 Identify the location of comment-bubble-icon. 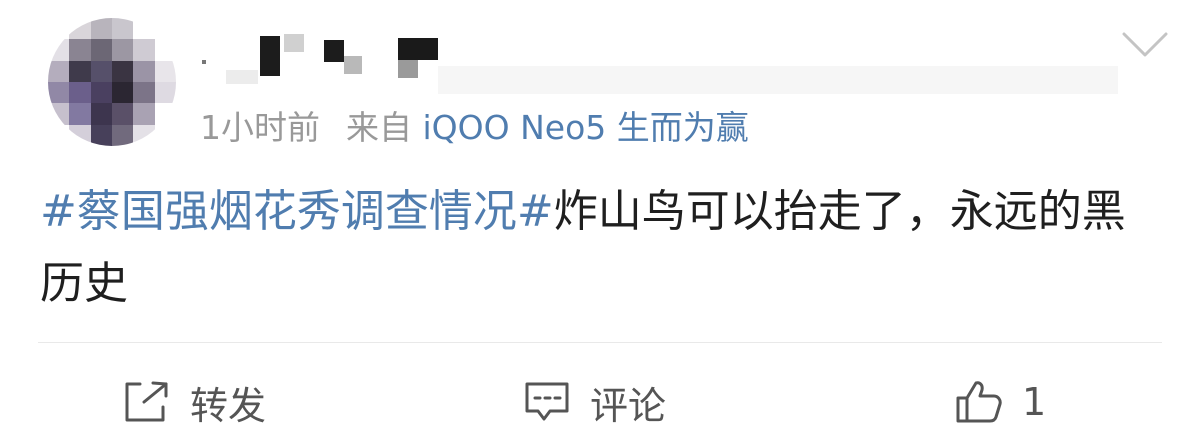
(547, 401).